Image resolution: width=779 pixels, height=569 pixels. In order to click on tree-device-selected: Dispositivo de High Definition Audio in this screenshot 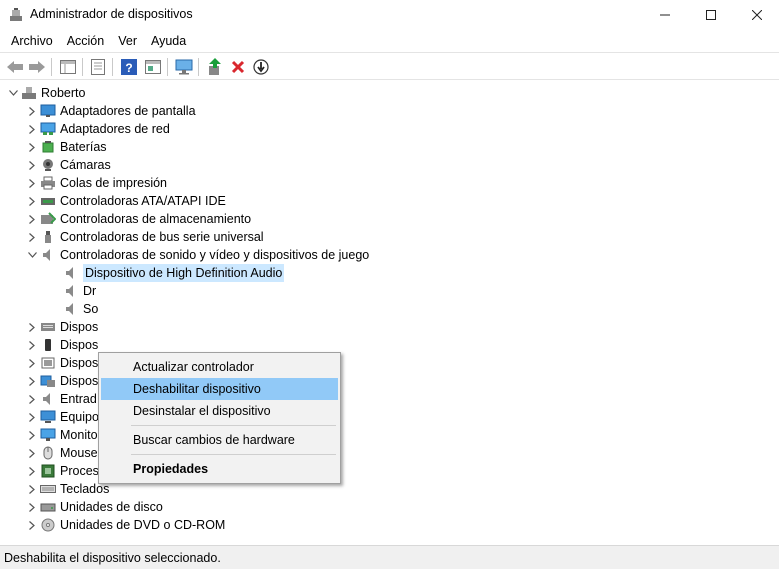, I will do `click(173, 273)`.